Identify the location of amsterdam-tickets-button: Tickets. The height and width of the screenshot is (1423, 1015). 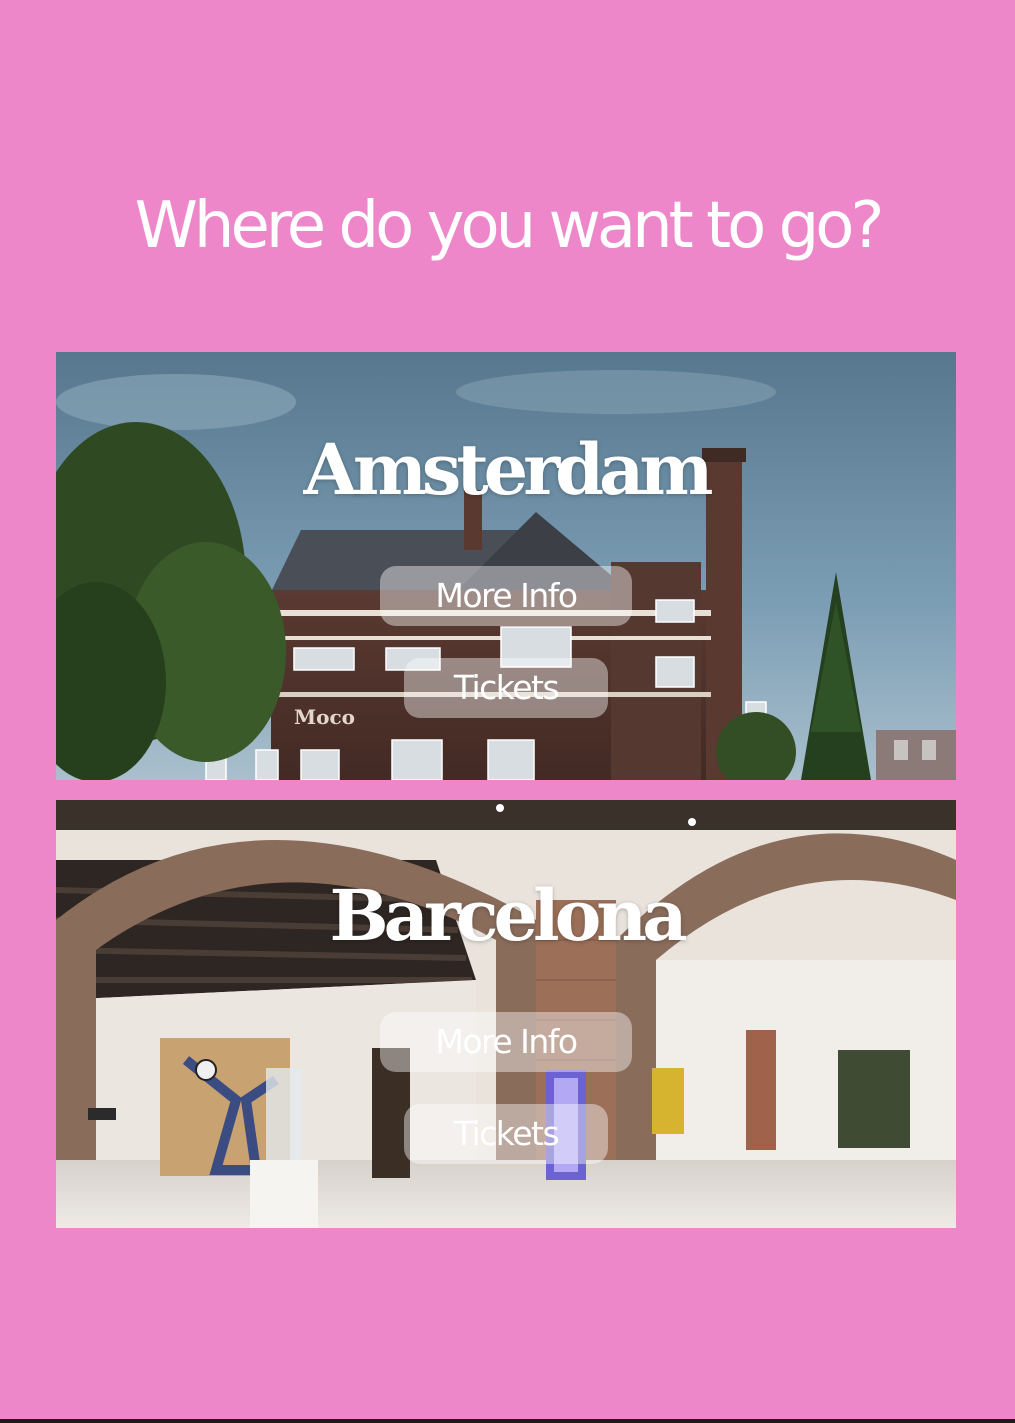
(506, 688).